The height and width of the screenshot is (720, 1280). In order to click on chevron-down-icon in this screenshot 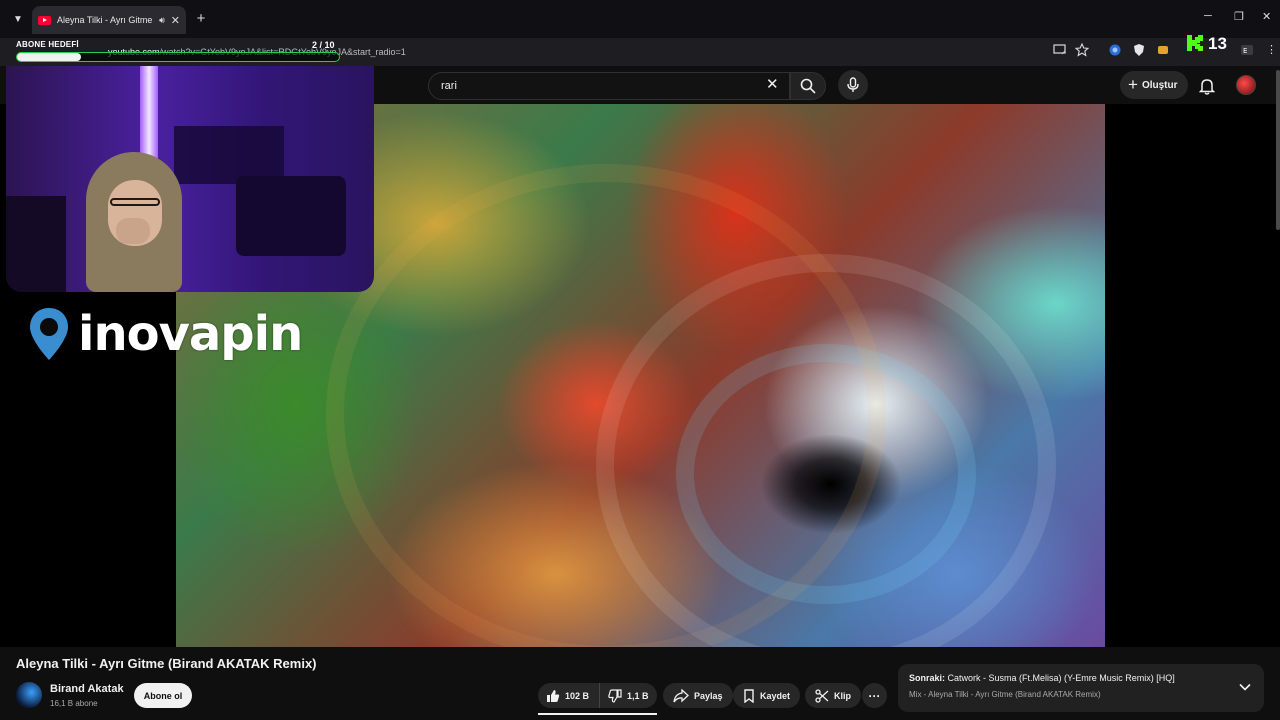, I will do `click(1245, 687)`.